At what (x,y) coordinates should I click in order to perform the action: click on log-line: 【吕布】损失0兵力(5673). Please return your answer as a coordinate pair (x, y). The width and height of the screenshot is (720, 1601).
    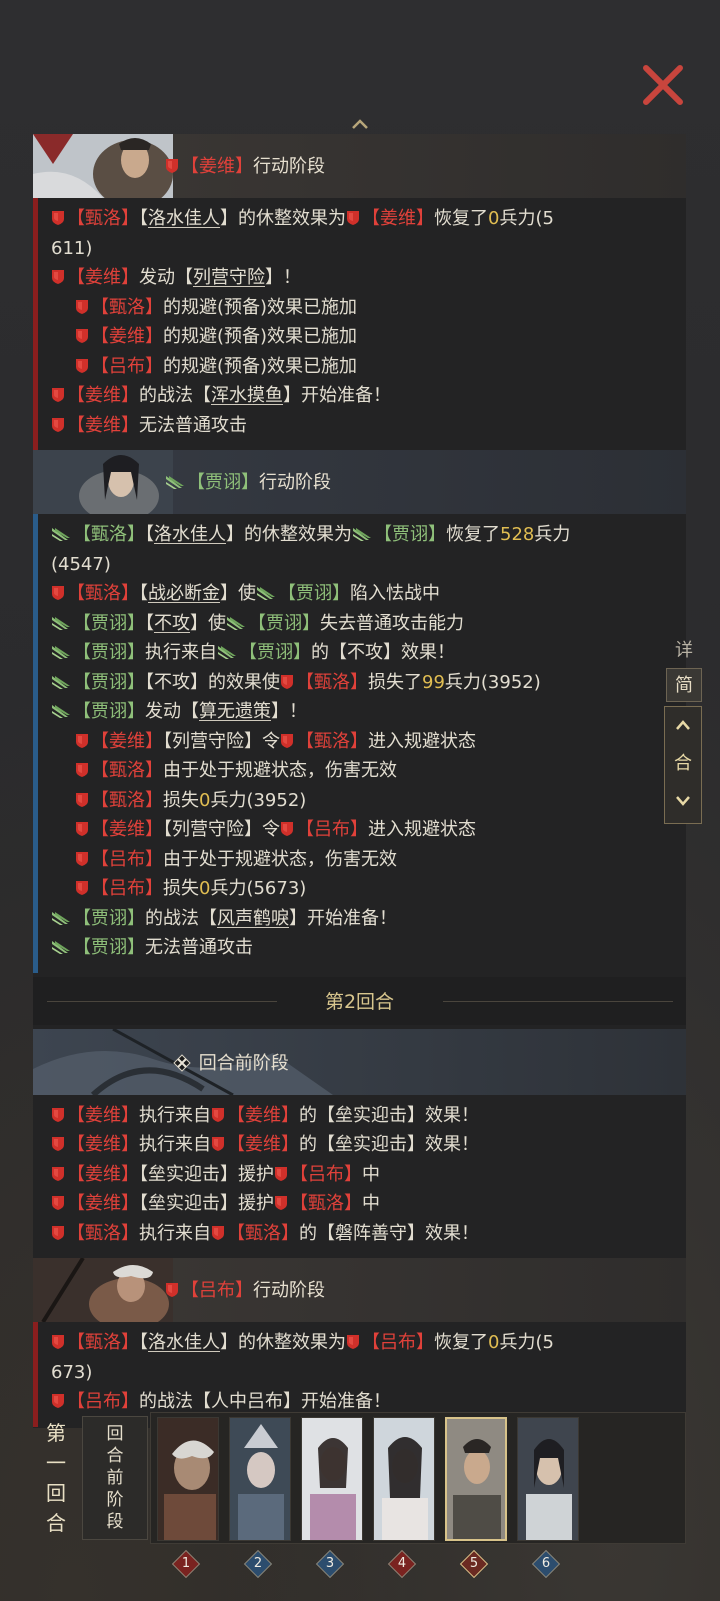
    Looking at the image, I should click on (359, 889).